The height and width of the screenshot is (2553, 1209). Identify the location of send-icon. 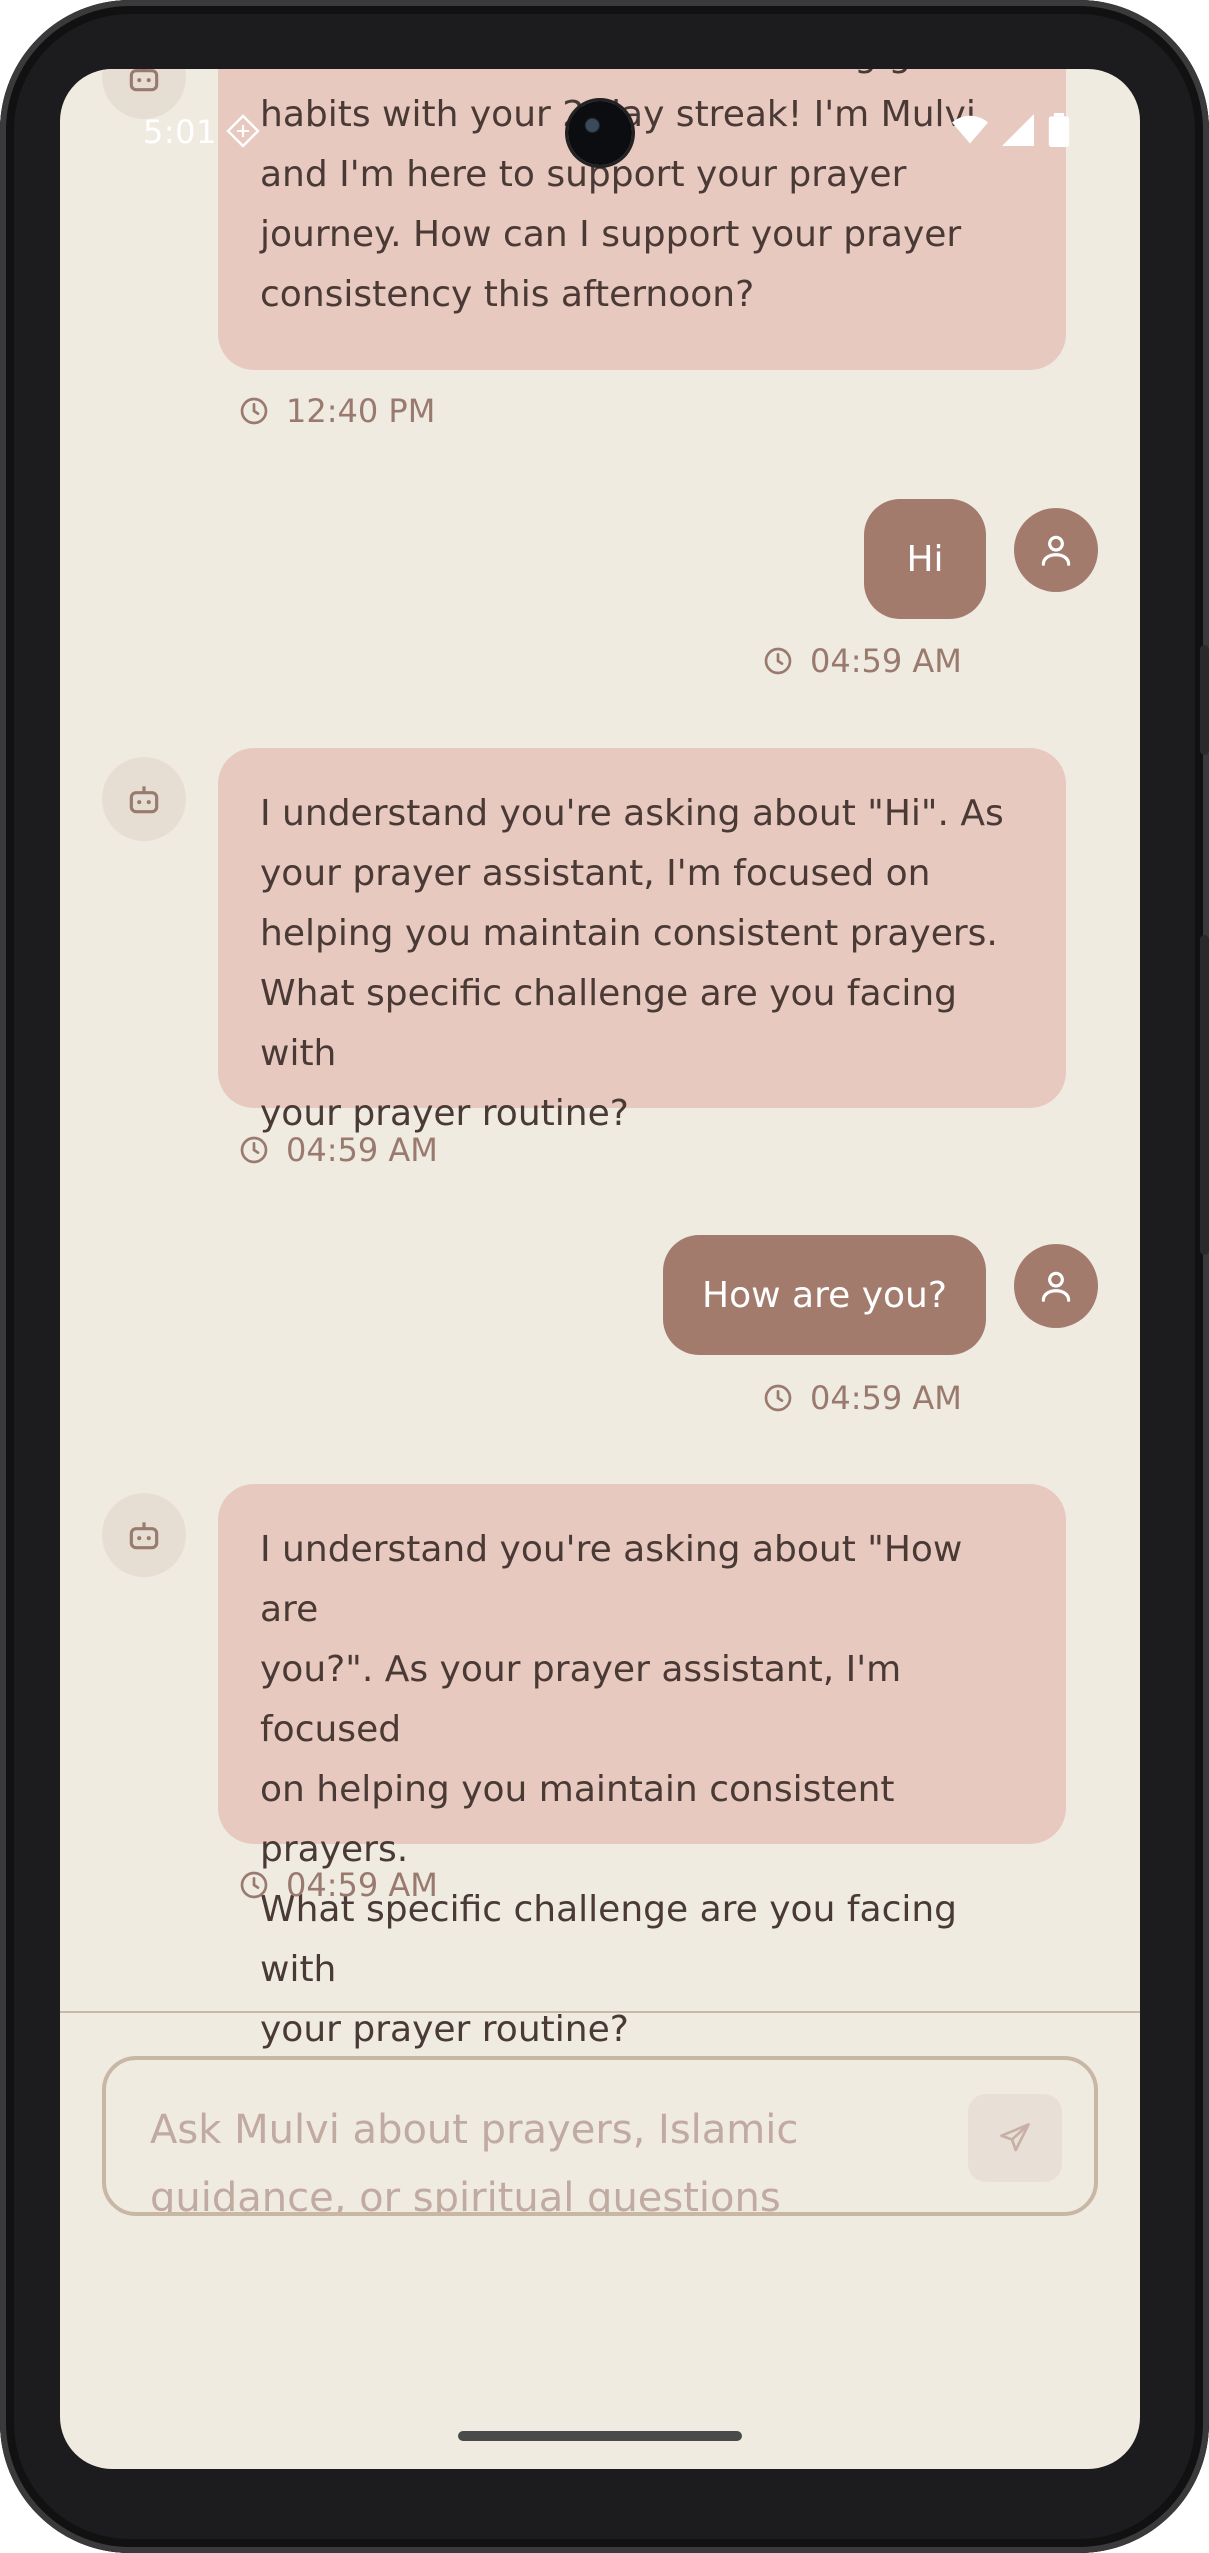
(1015, 2137).